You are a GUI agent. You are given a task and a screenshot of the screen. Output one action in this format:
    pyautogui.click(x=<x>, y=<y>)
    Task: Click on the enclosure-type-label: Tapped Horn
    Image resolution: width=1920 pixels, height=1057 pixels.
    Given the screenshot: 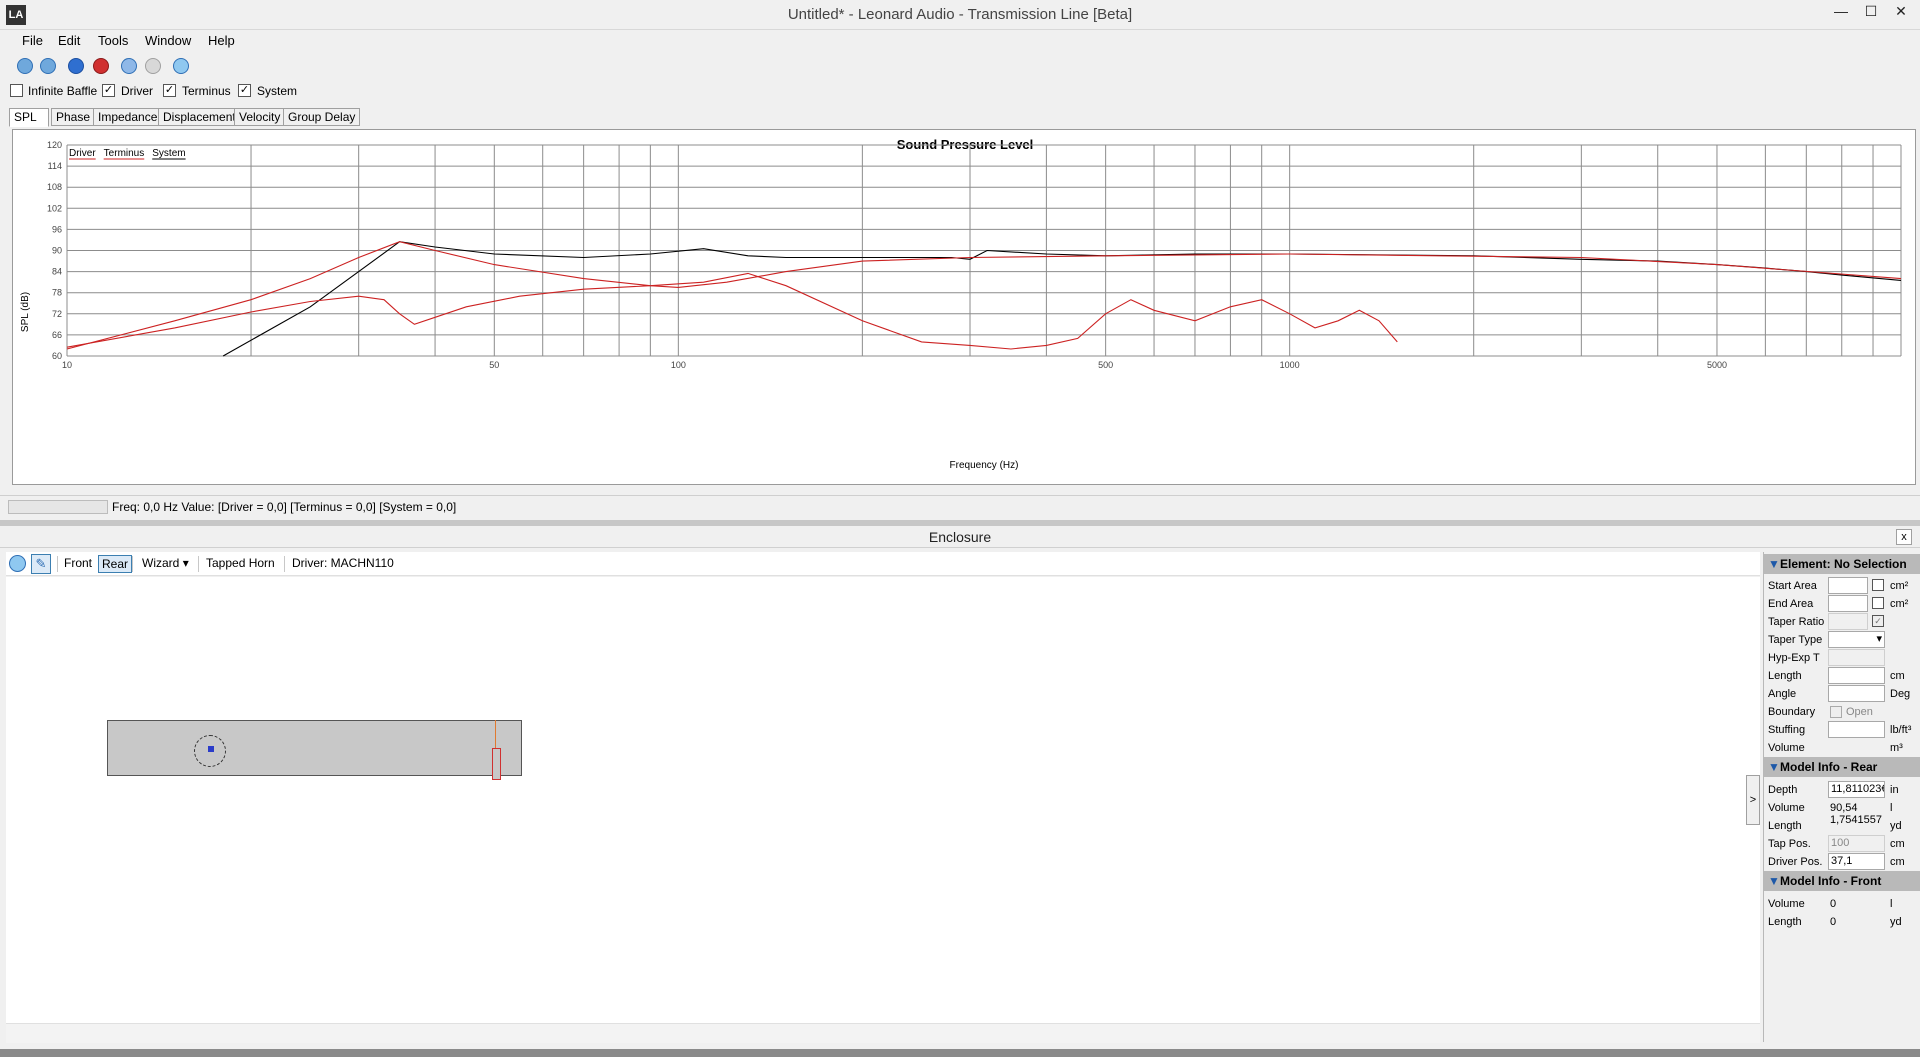 What is the action you would take?
    pyautogui.click(x=240, y=563)
    